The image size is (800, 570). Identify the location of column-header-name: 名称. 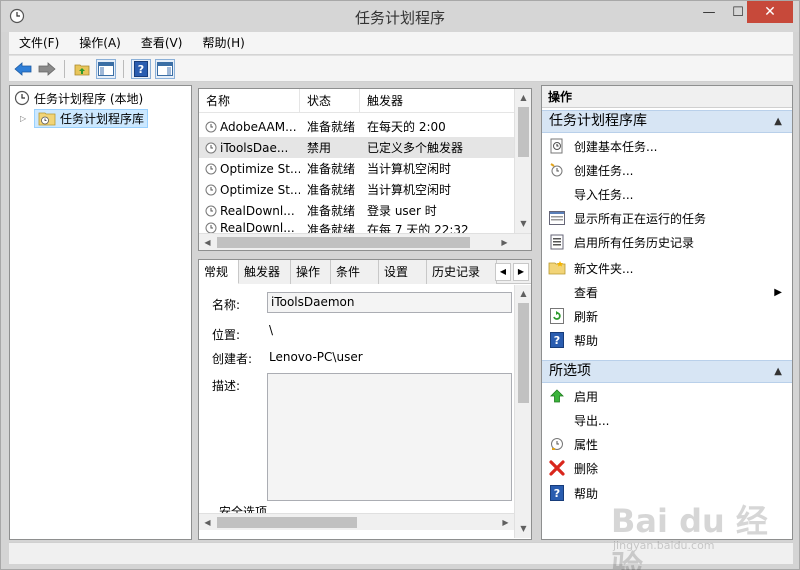
(249, 100).